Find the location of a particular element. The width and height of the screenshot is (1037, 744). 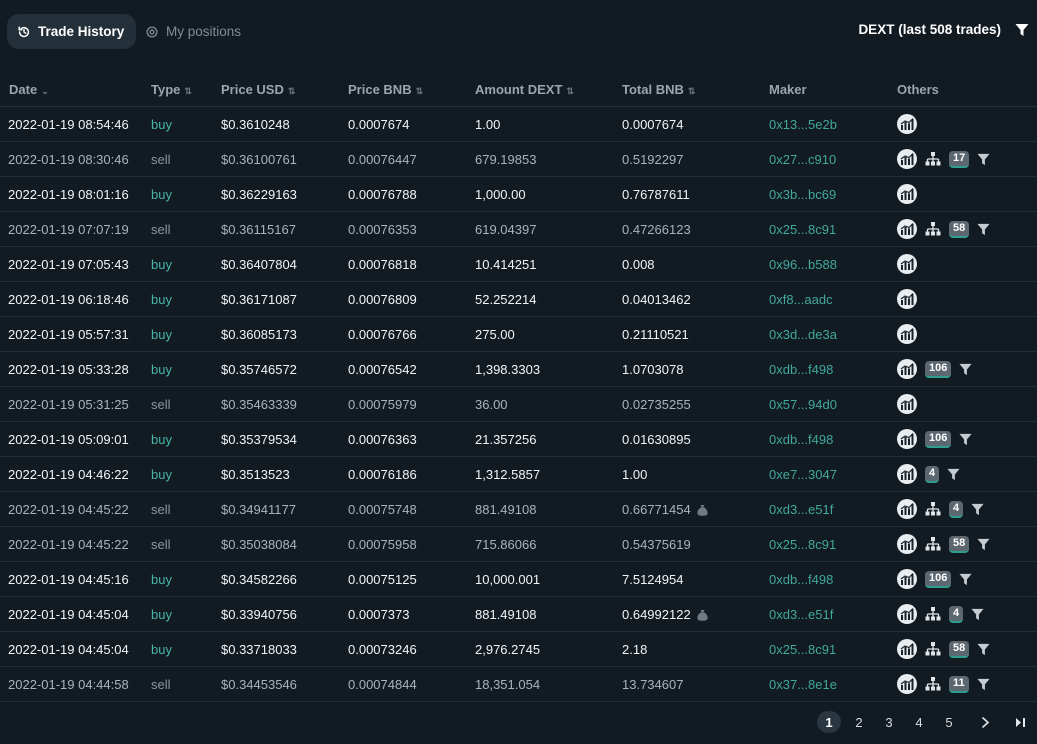

column-header-total-bnb: Total BNB ⇅ is located at coordinates (695, 89).